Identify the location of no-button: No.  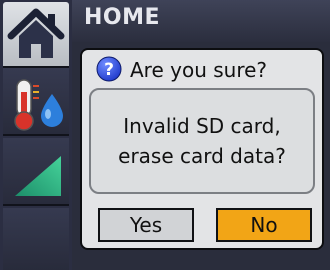
(264, 225).